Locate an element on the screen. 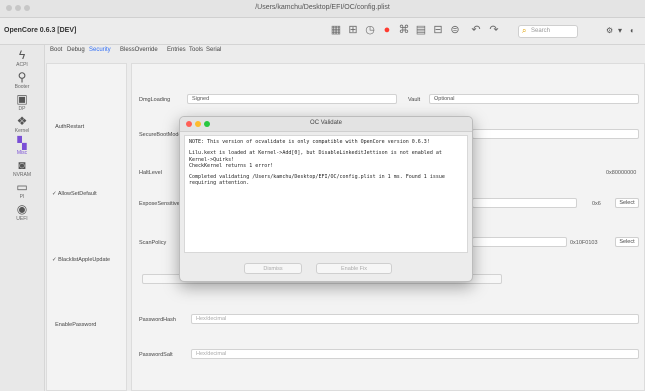 This screenshot has width=645, height=391. tab-entries: Entries is located at coordinates (176, 50).